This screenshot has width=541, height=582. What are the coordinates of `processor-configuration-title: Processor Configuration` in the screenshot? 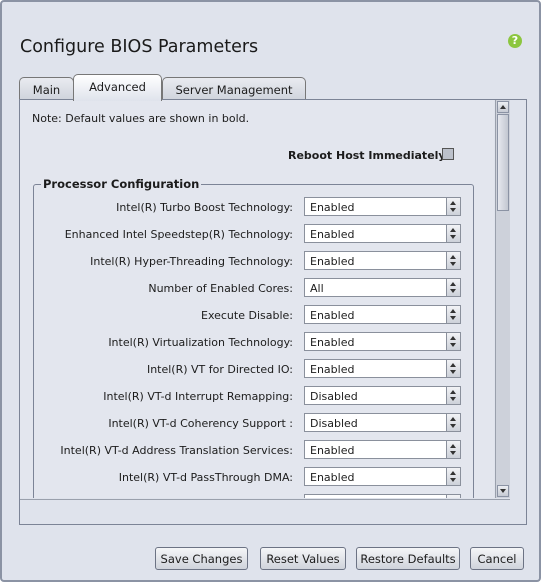 It's located at (121, 184).